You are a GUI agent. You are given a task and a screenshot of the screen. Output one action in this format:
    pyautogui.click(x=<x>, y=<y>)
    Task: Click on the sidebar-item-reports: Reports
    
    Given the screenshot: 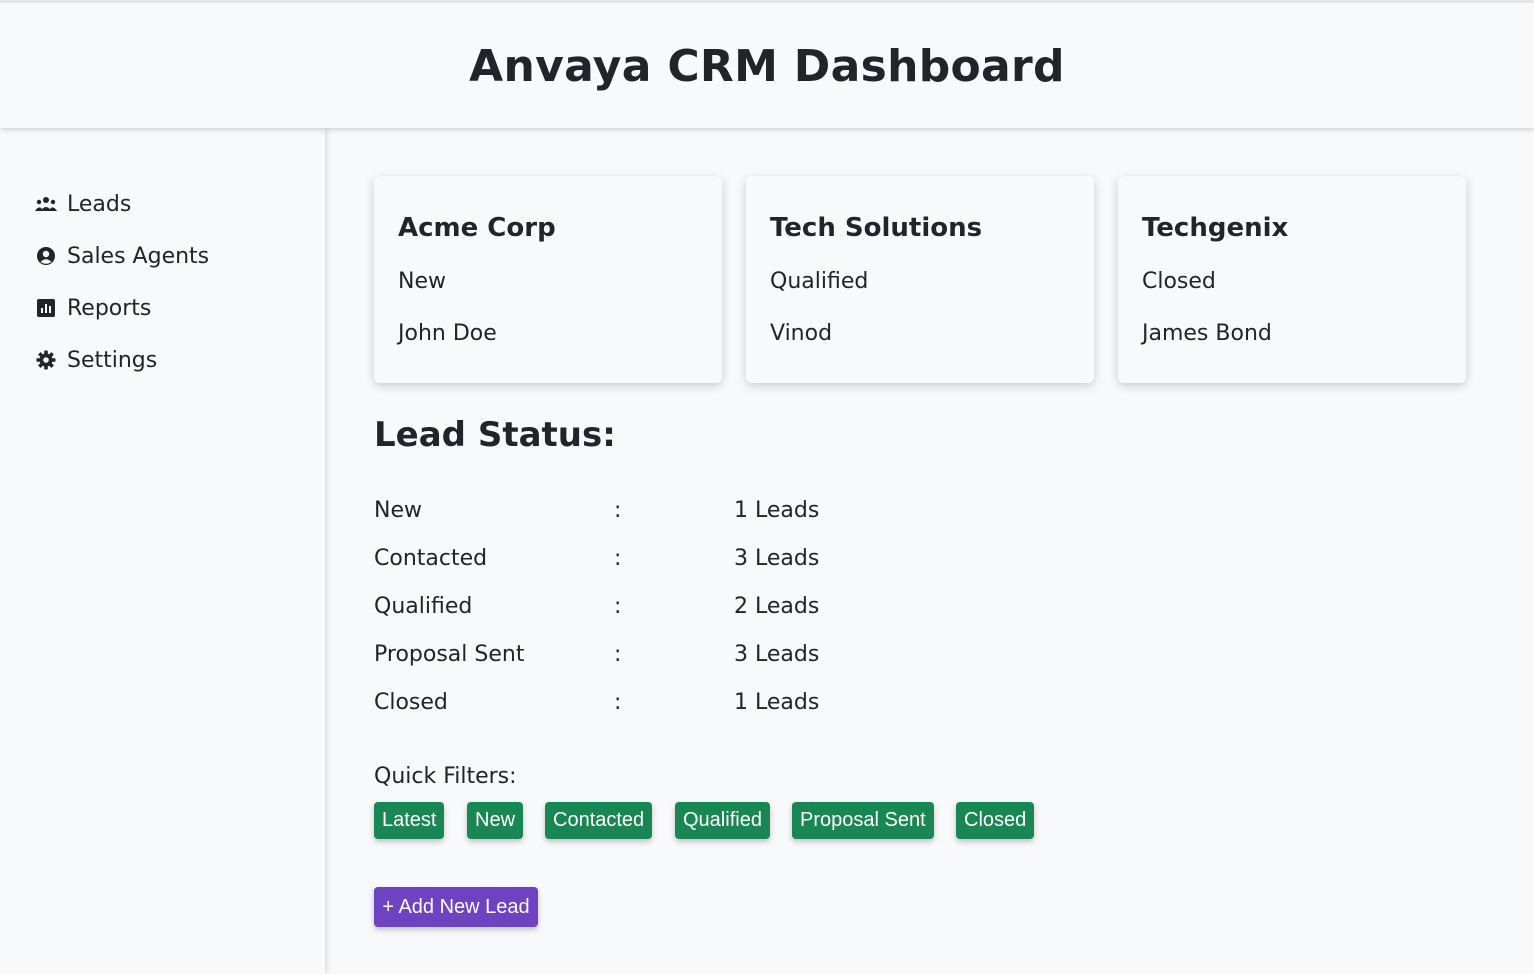 What is the action you would take?
    pyautogui.click(x=92, y=308)
    